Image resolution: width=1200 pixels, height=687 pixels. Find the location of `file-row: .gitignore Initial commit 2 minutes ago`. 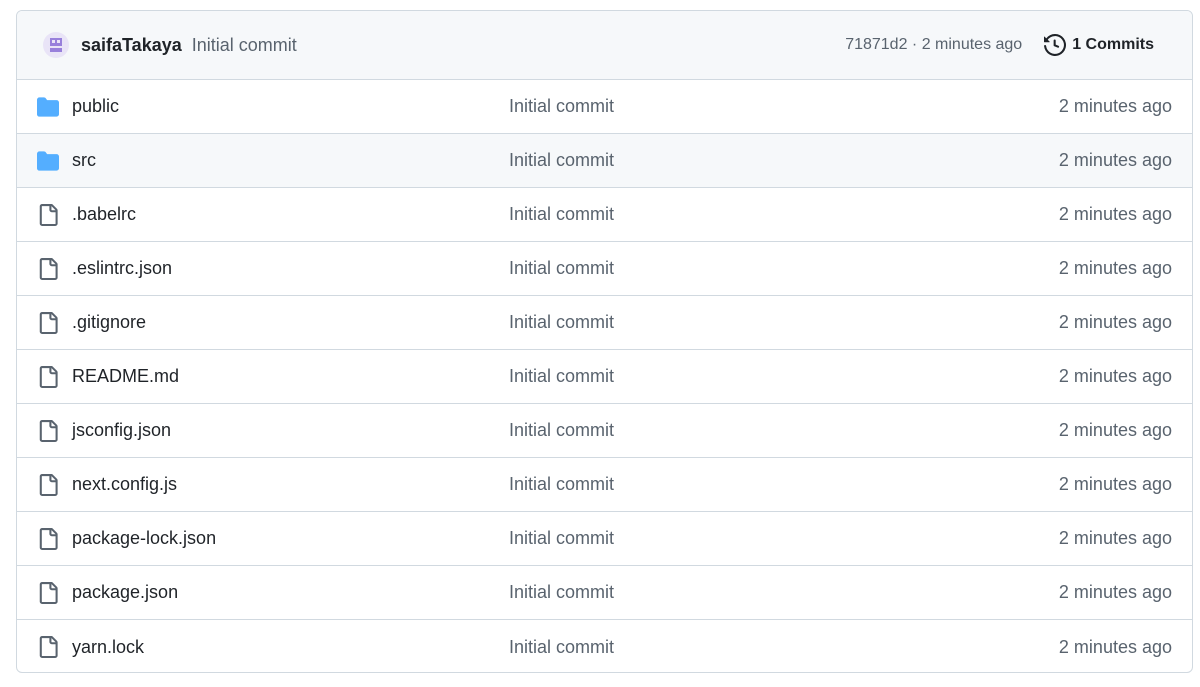

file-row: .gitignore Initial commit 2 minutes ago is located at coordinates (604, 323).